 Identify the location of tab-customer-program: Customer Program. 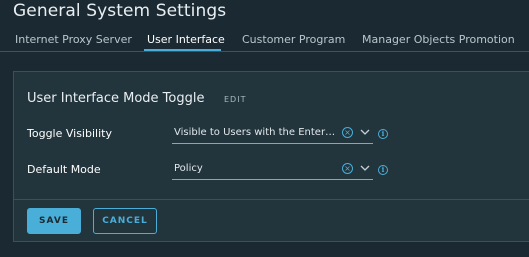
(293, 39).